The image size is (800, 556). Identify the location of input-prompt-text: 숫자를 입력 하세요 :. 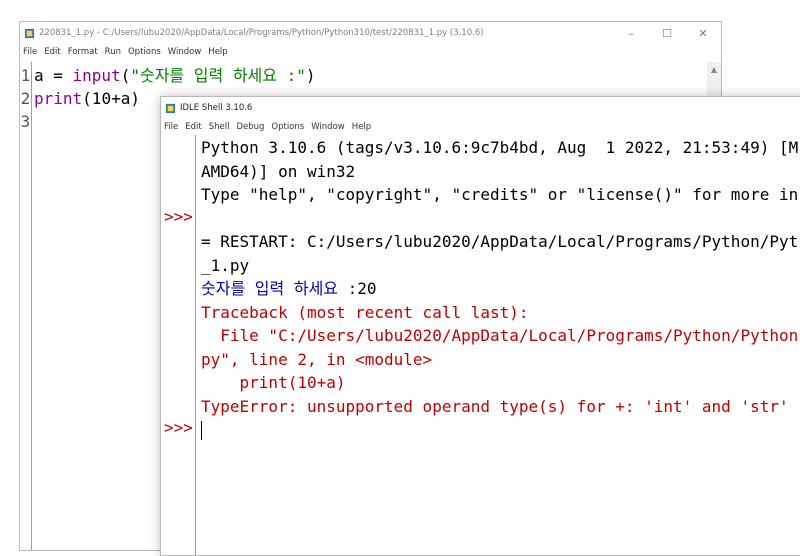
(279, 288).